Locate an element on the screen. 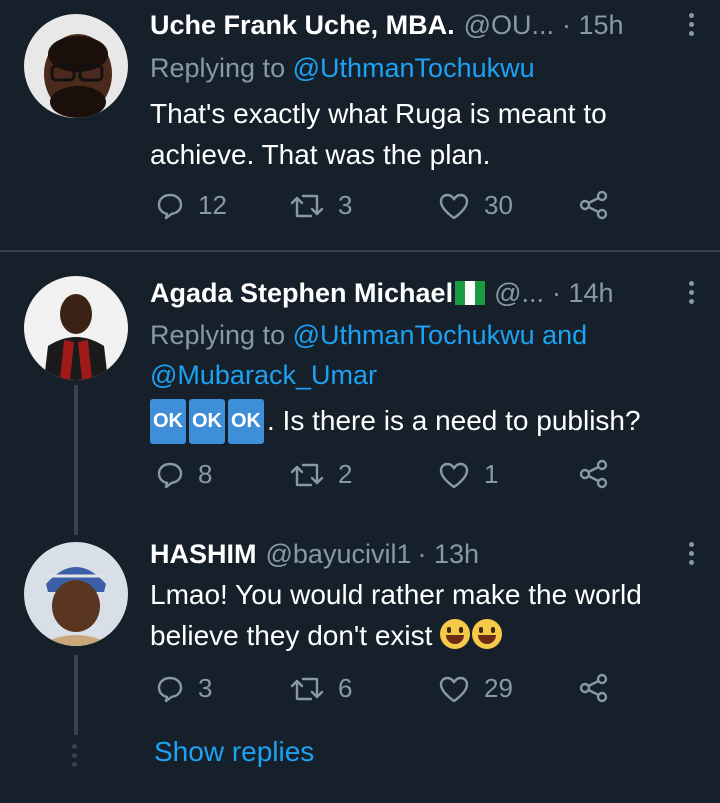 This screenshot has width=720, height=803. reply-button: 12 is located at coordinates (191, 205).